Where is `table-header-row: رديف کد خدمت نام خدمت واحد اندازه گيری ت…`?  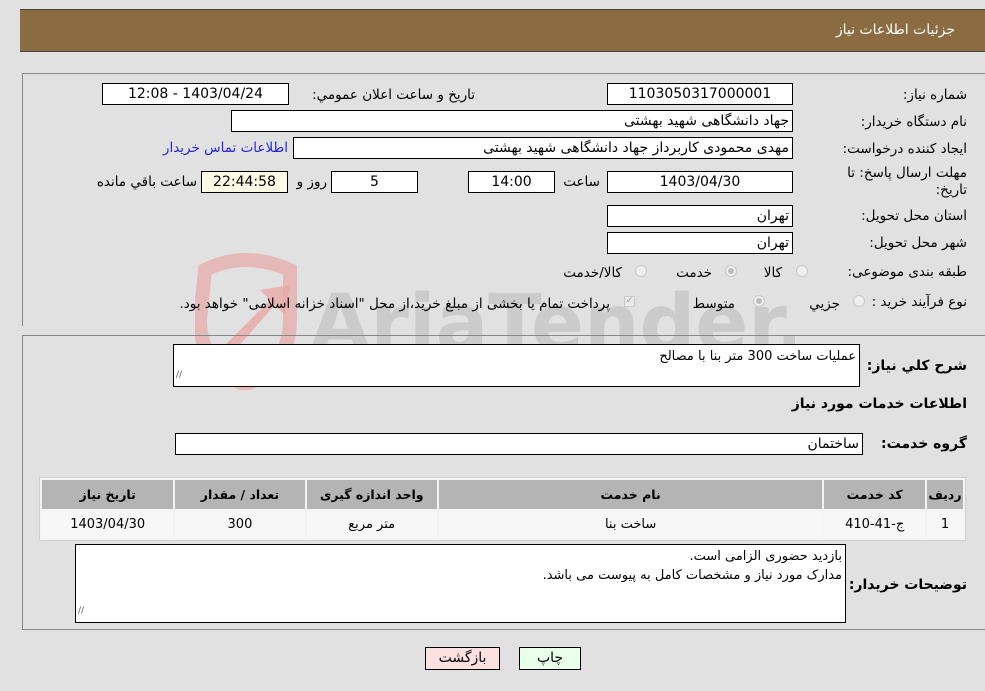
table-header-row: رديف کد خدمت نام خدمت واحد اندازه گيری ت… is located at coordinates (502, 494).